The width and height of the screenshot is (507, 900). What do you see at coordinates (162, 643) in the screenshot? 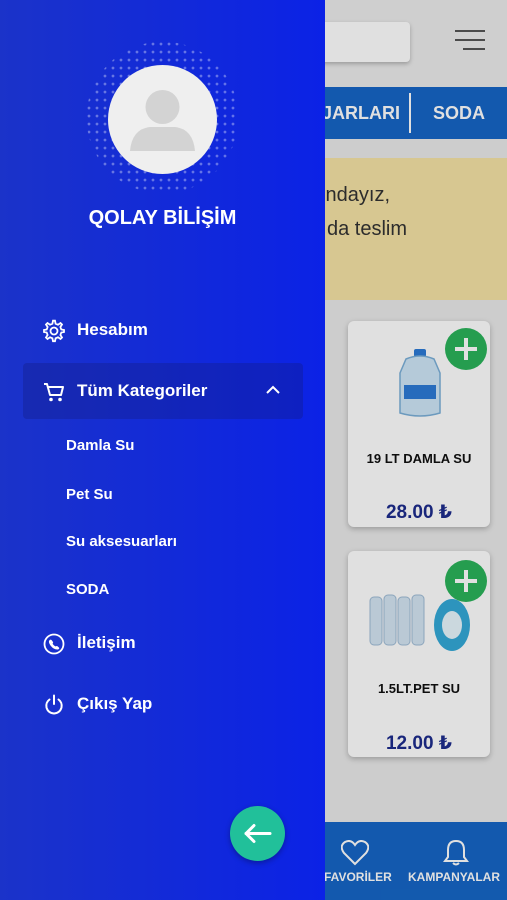
I see `menu-item-contact: İletişim` at bounding box center [162, 643].